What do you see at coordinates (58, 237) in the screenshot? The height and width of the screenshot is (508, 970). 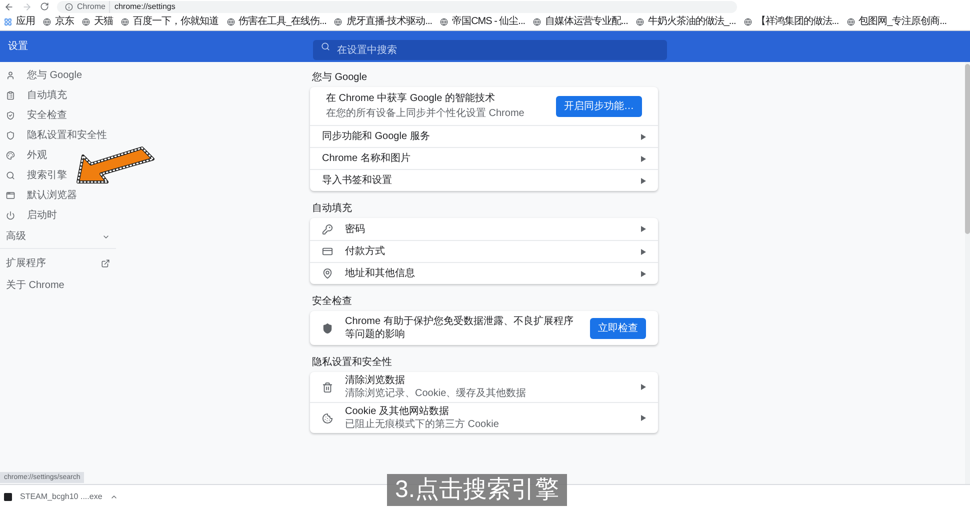 I see `advanced-toggle: 高级` at bounding box center [58, 237].